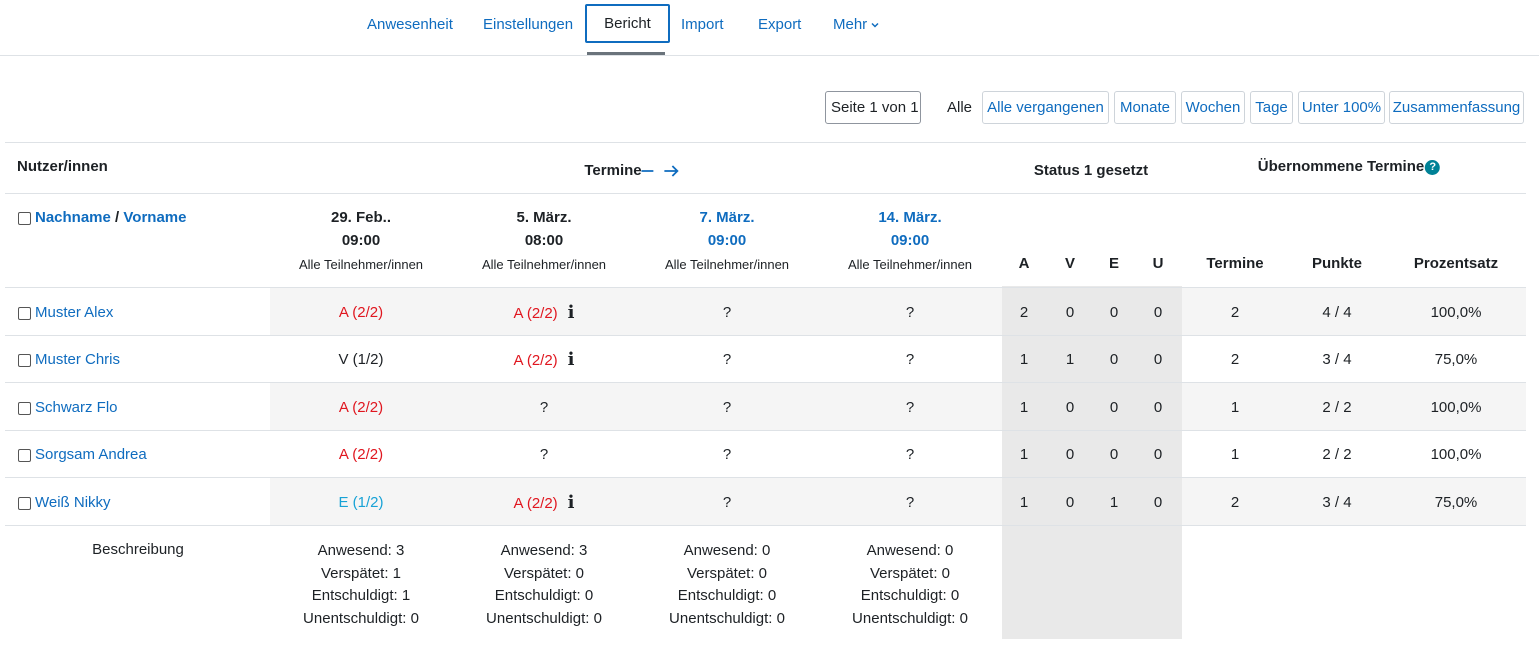 This screenshot has width=1539, height=653. I want to click on select-all-checkbox, so click(24, 218).